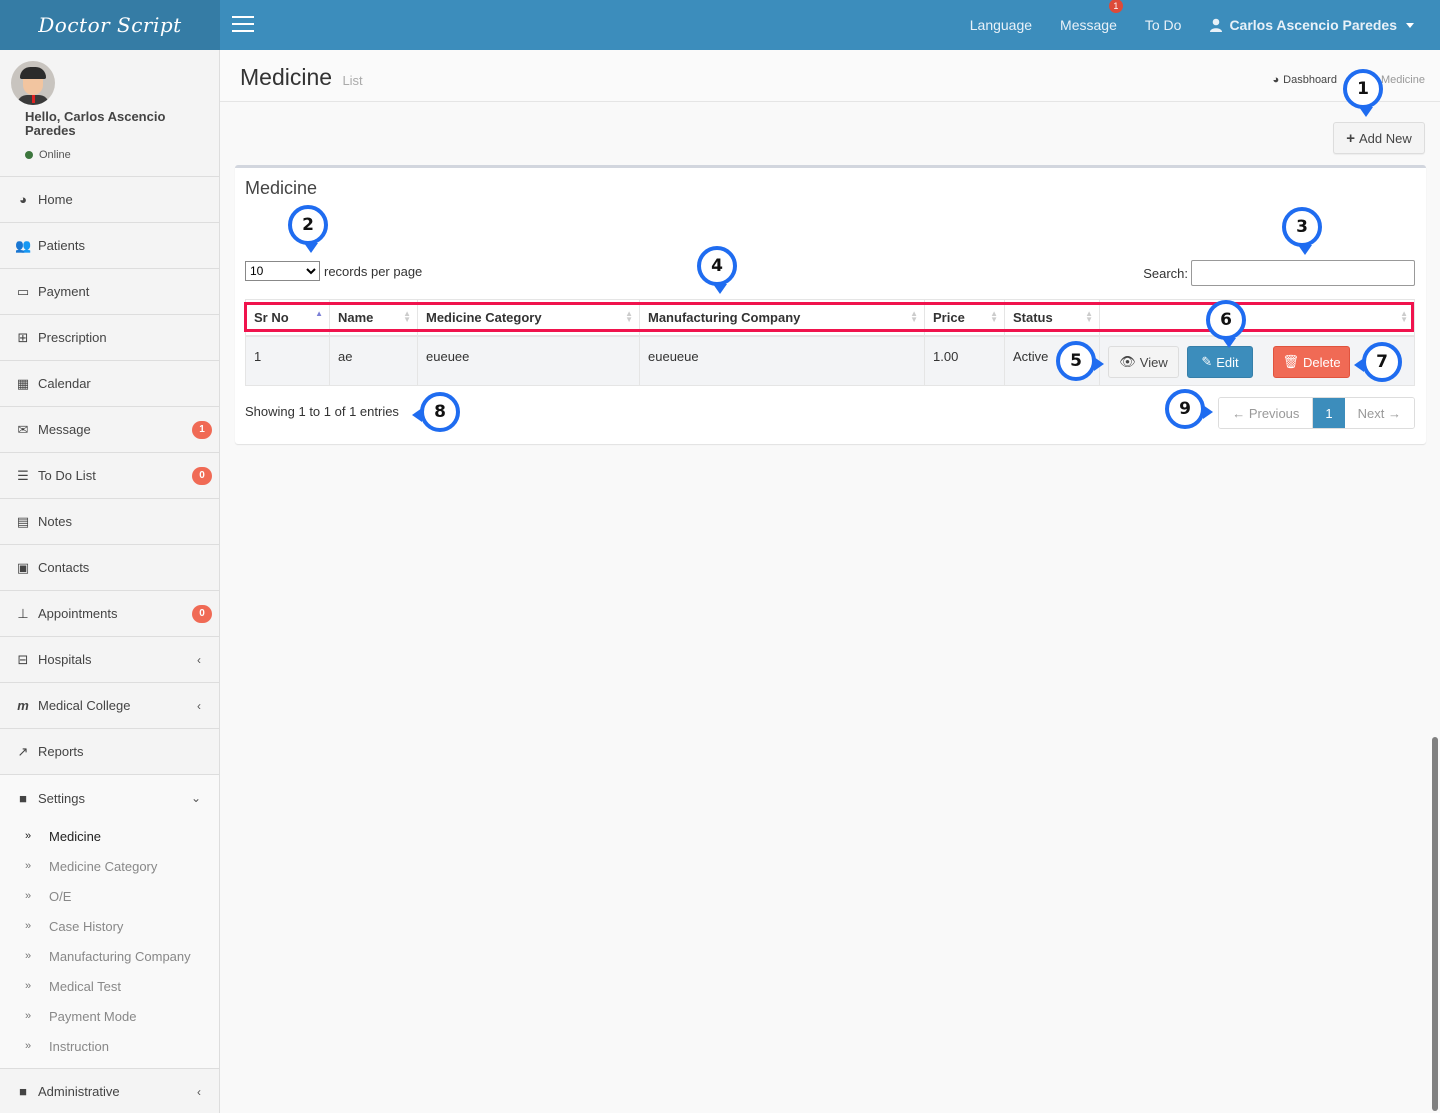 The width and height of the screenshot is (1440, 1113). What do you see at coordinates (528, 360) in the screenshot?
I see `cell-category: eueuee` at bounding box center [528, 360].